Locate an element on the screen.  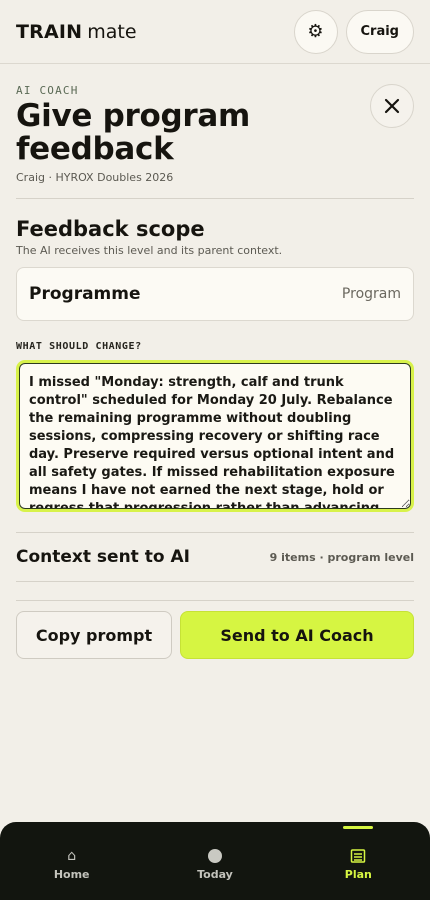
today-icon-wrap is located at coordinates (214, 856).